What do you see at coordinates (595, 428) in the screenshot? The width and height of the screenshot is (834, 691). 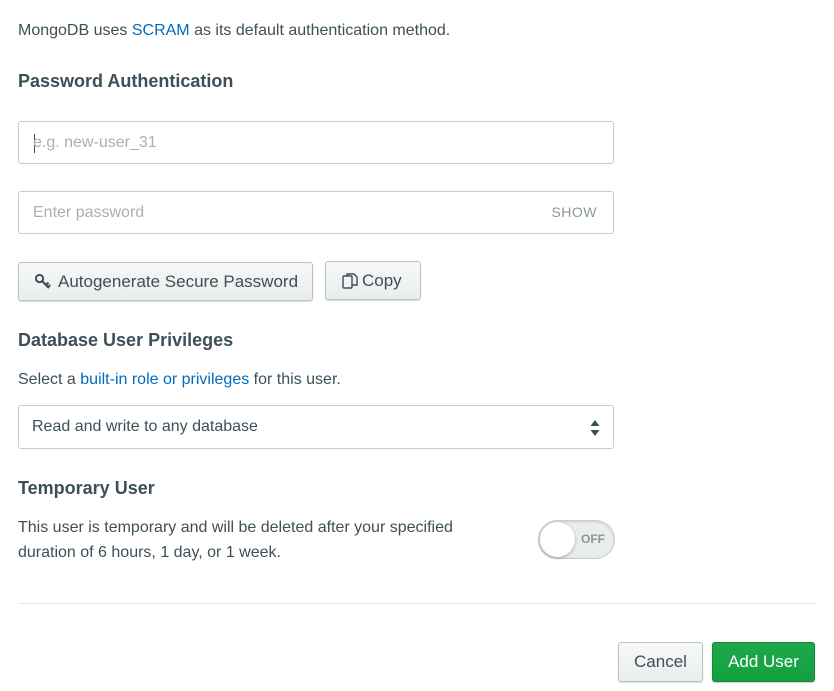 I see `select-arrows-icon` at bounding box center [595, 428].